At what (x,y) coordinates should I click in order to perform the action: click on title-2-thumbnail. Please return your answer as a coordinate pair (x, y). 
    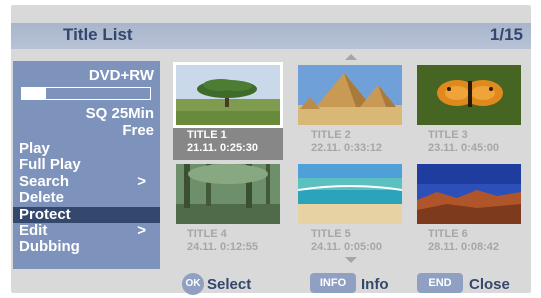
    Looking at the image, I should click on (350, 95).